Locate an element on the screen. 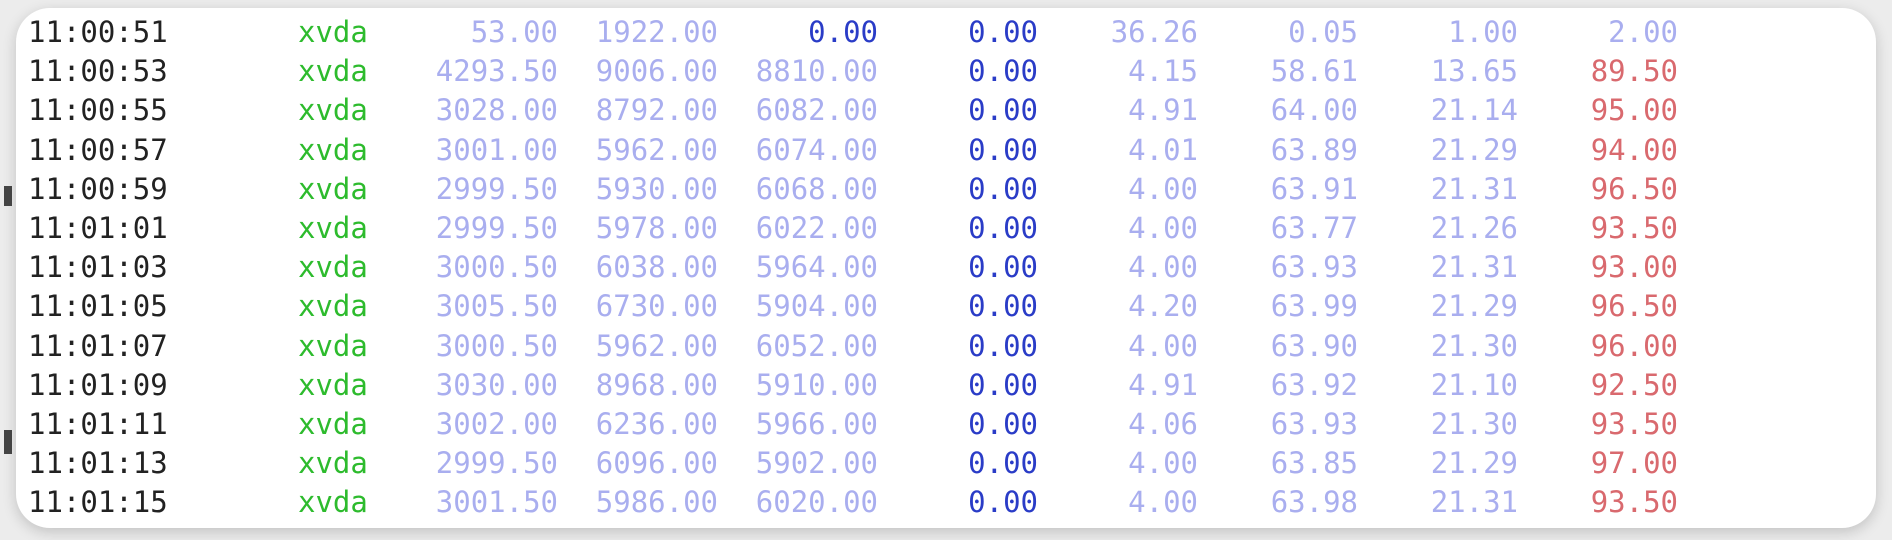  value-cell-2: 5930.00 is located at coordinates (656, 188).